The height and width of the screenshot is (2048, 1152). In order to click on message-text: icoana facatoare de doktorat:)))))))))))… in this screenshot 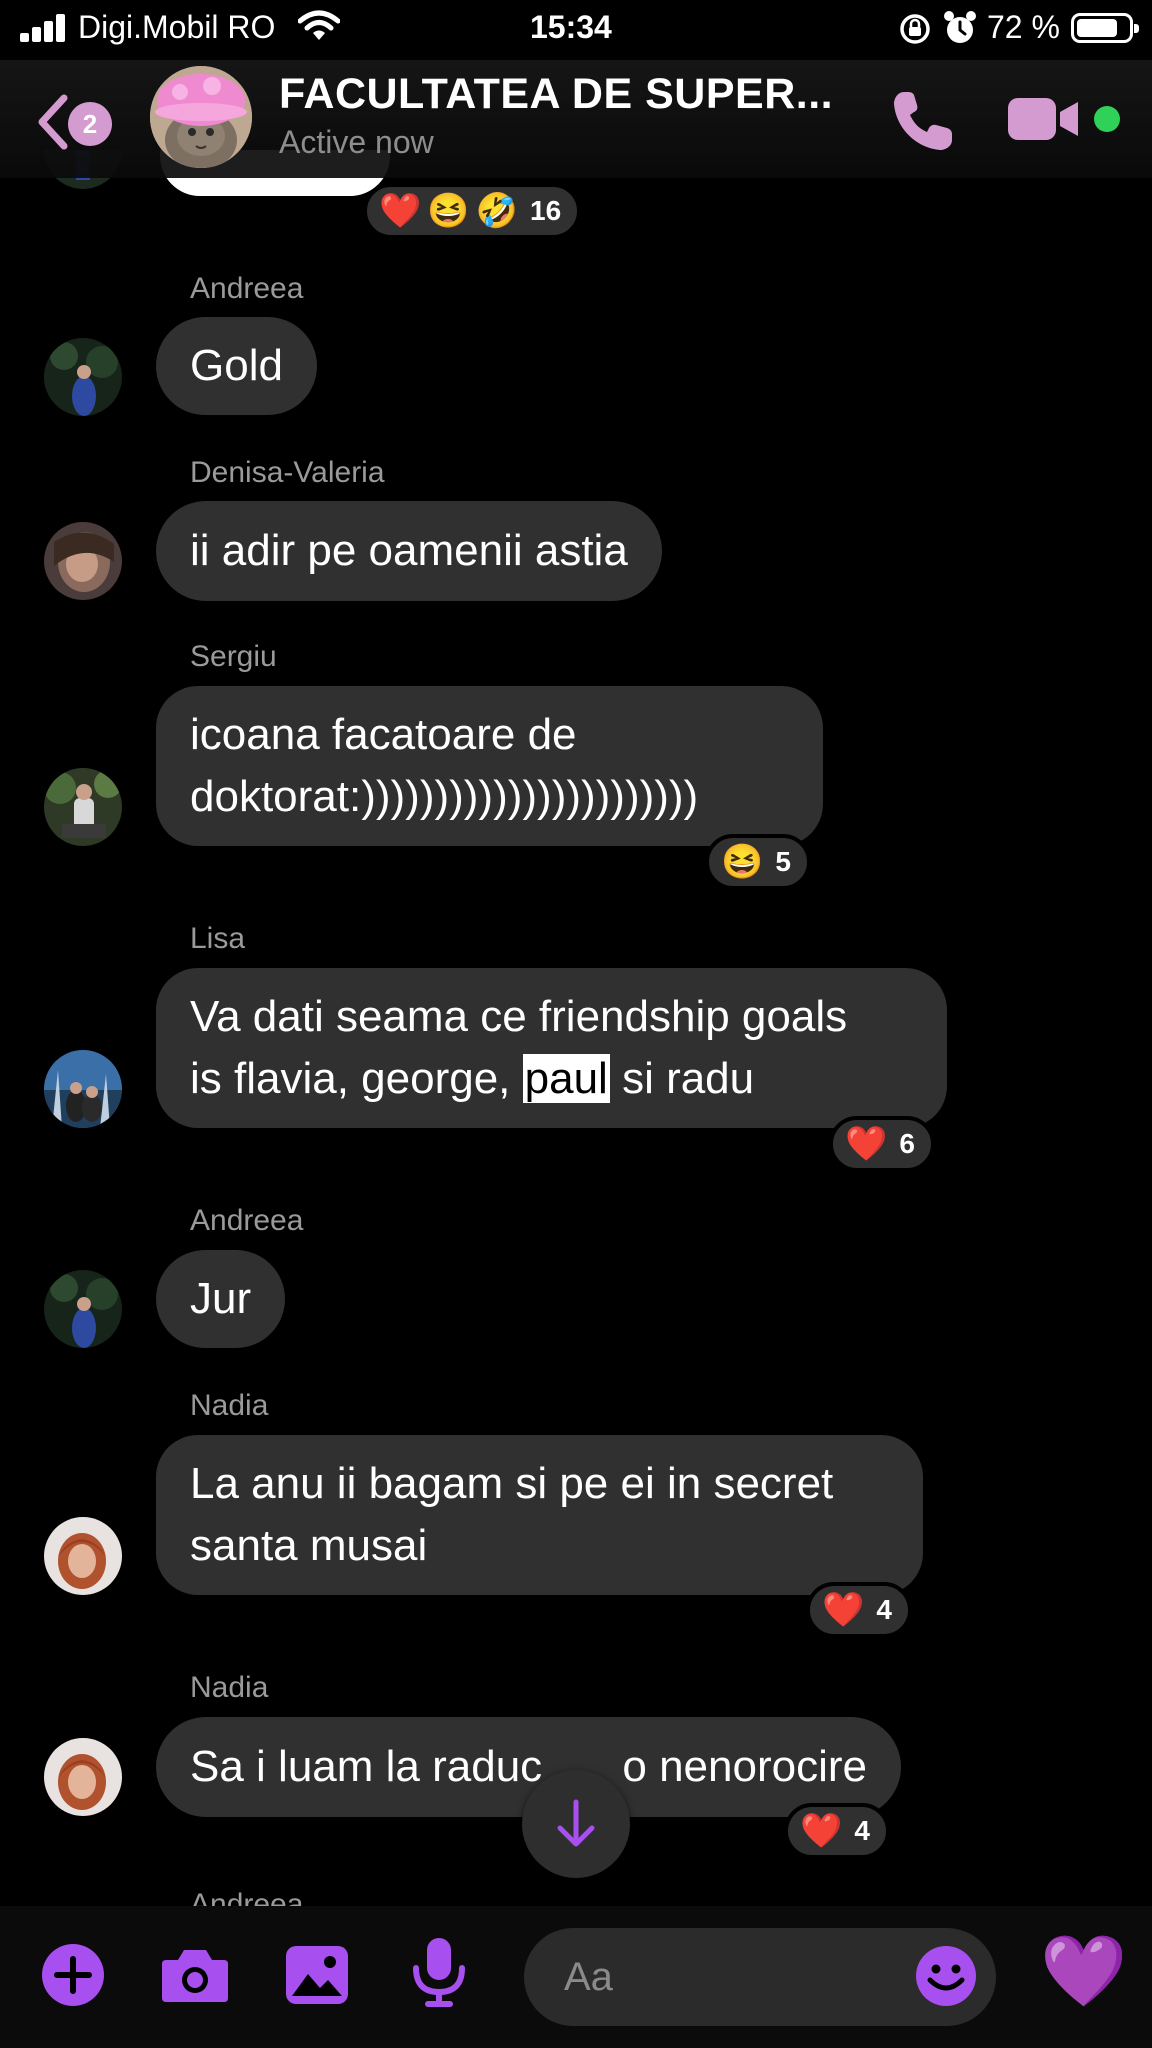, I will do `click(444, 765)`.